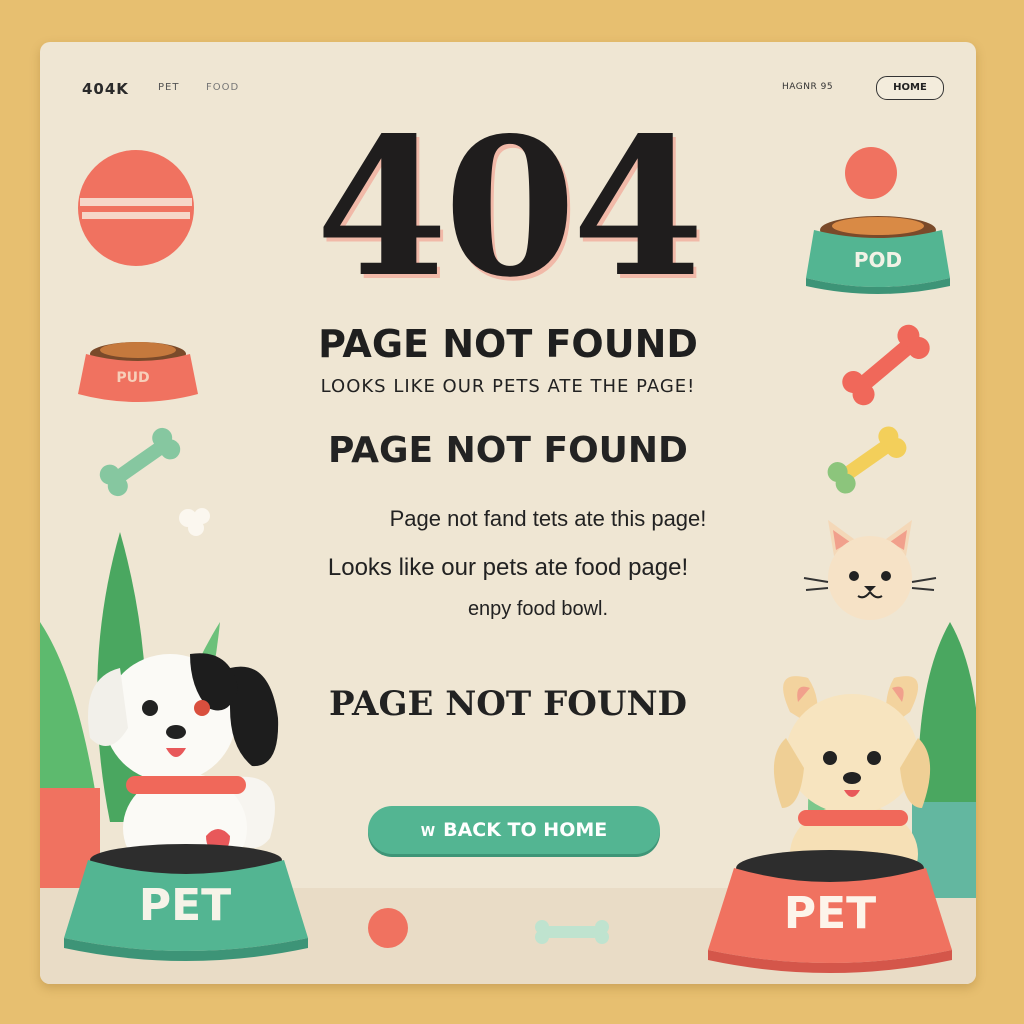 The image size is (1024, 1024). Describe the element at coordinates (222, 87) in the screenshot. I see `nav-item-food: FOOD` at that location.